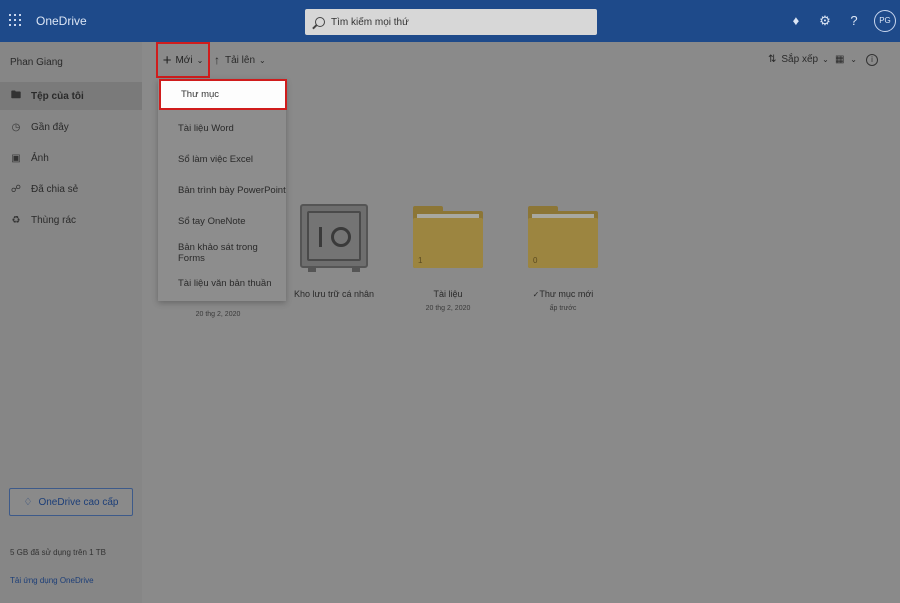  What do you see at coordinates (58, 552) in the screenshot?
I see `storage-usage: 5 GB đã sử dụng trên 1 TB` at bounding box center [58, 552].